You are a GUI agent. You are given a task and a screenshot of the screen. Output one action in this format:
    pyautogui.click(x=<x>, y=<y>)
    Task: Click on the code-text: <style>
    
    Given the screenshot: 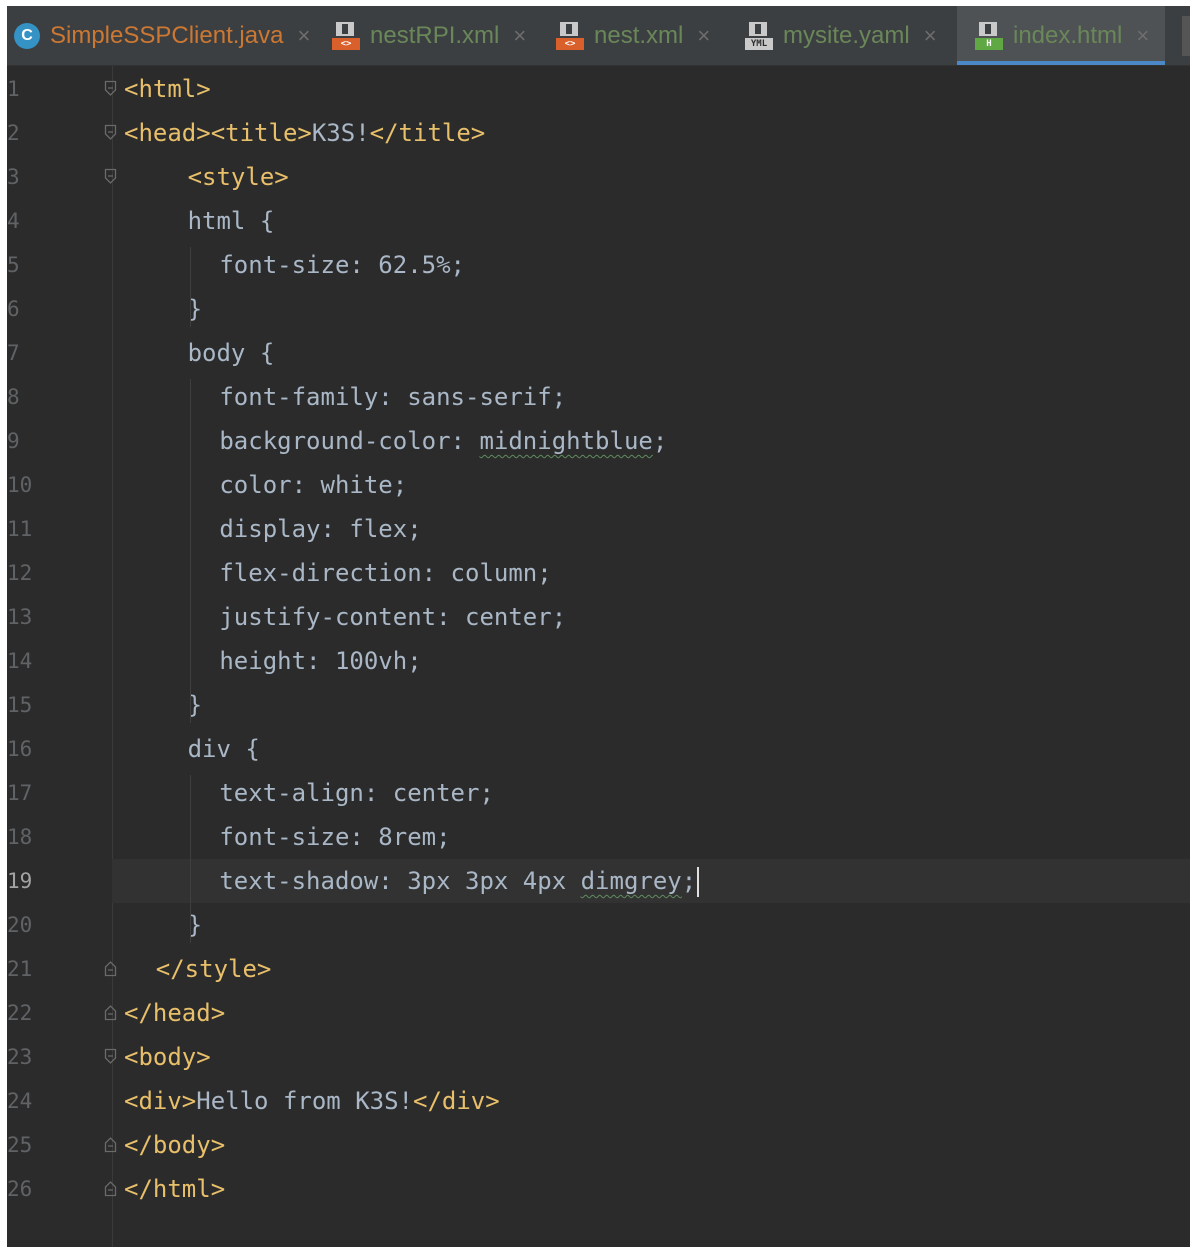 What is the action you would take?
    pyautogui.click(x=238, y=177)
    